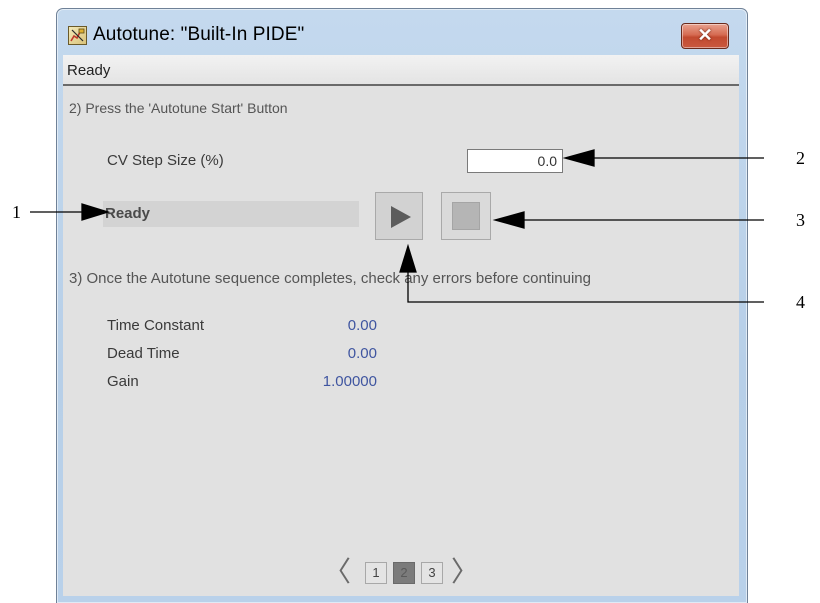  Describe the element at coordinates (578, 158) in the screenshot. I see `callout-2-arrowhead` at that location.